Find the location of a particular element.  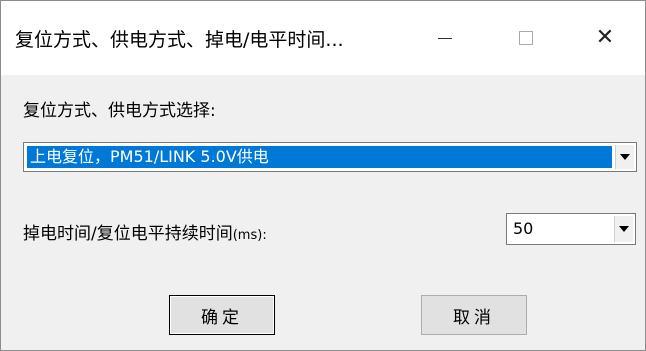

reset-power-mode-dropdown: 上电复位，PM51/LINK 5.0V供电 is located at coordinates (330, 157).